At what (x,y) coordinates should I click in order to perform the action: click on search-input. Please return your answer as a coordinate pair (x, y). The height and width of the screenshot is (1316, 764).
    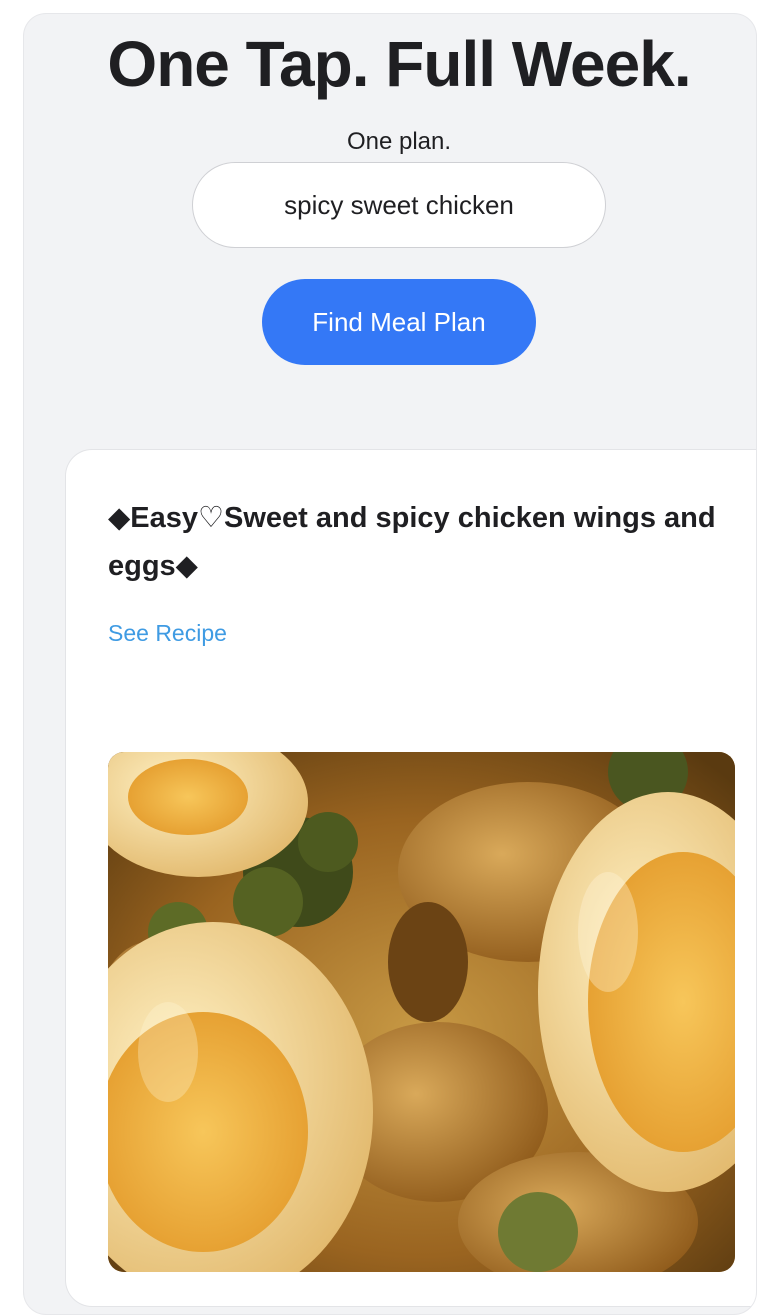
    Looking at the image, I should click on (399, 205).